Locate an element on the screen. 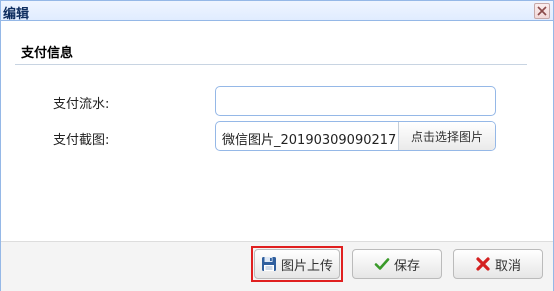  cancel-label: 取消 is located at coordinates (507, 266).